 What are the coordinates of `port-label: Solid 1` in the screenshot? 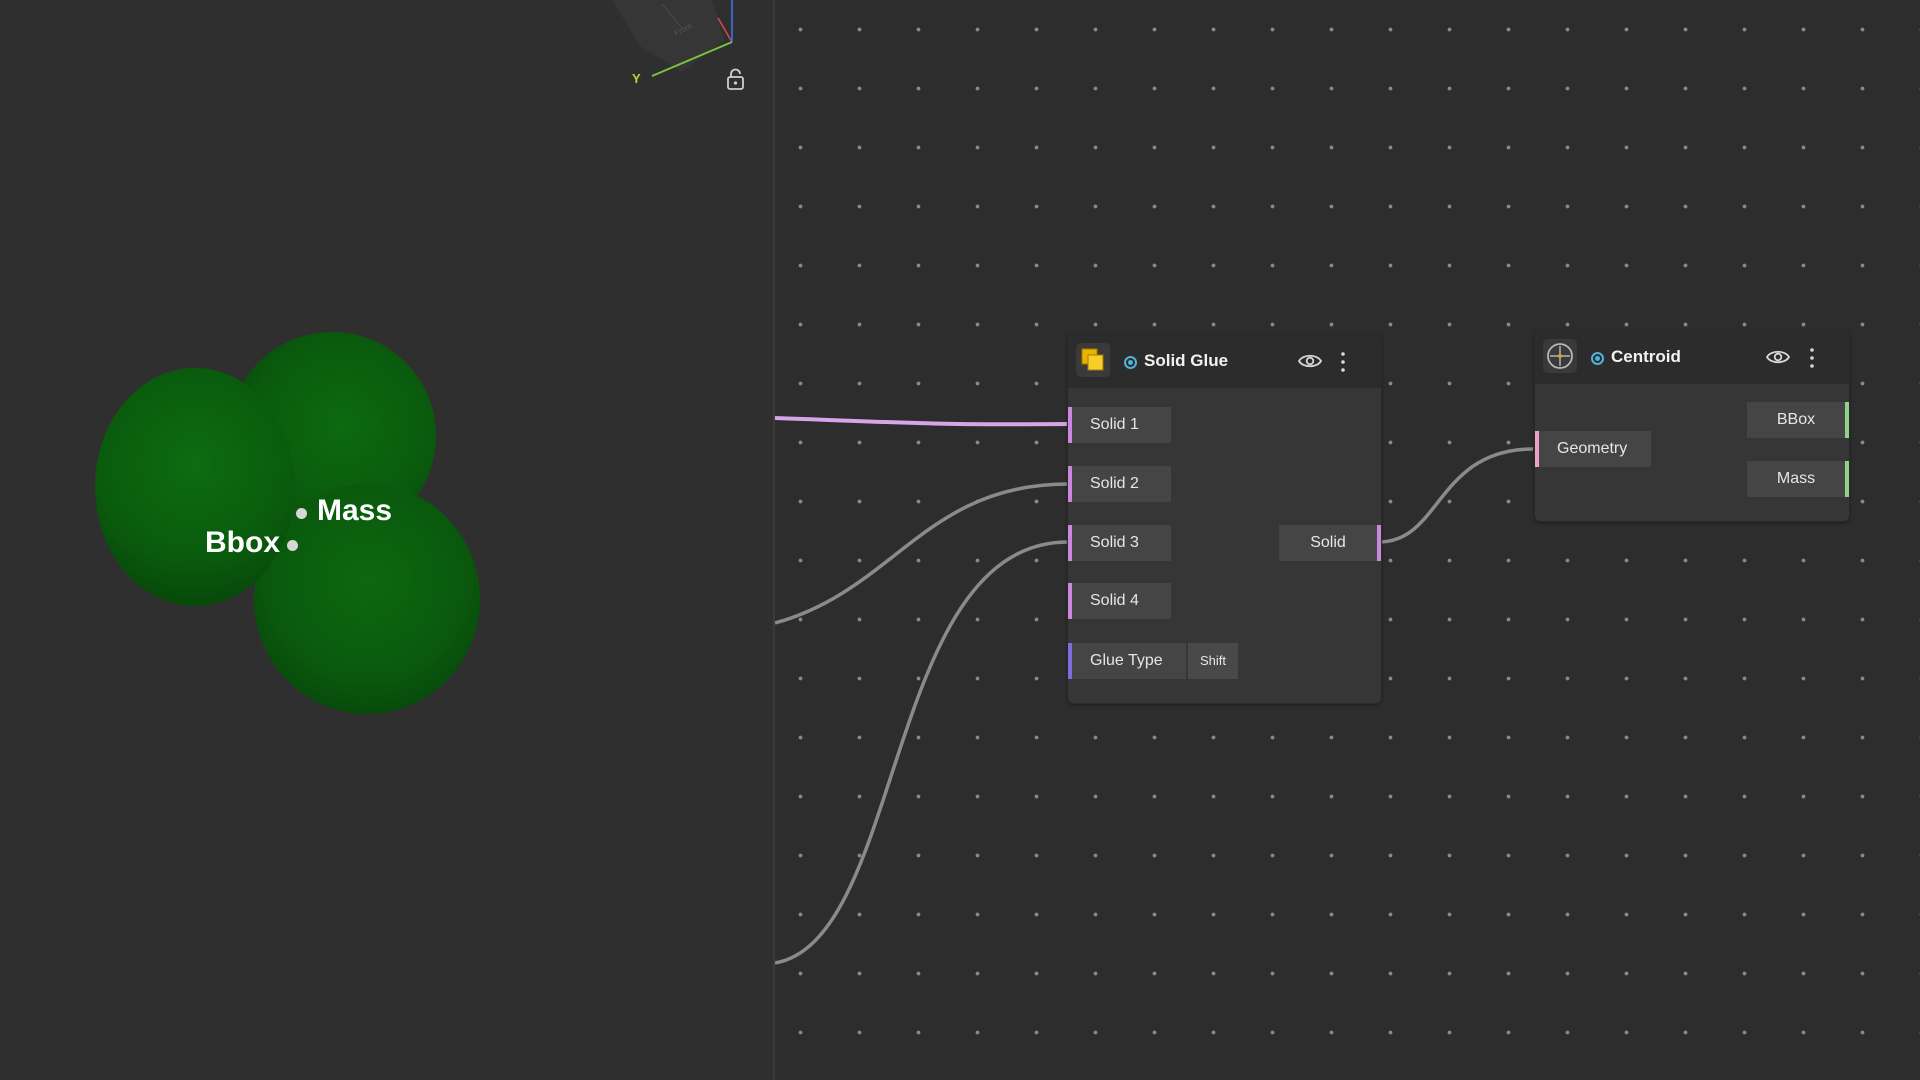 It's located at (1114, 424).